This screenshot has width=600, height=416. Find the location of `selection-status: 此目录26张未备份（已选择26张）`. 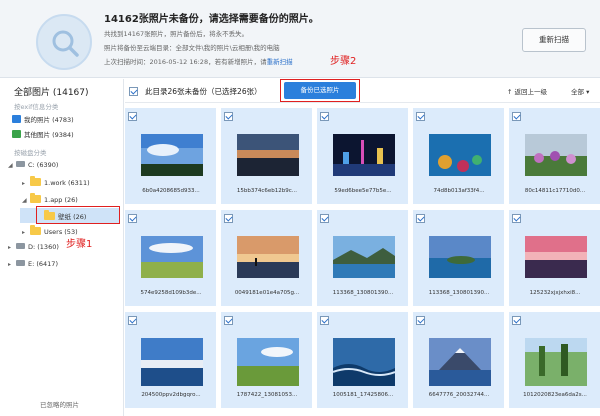

selection-status: 此目录26张未备份（已选择26张） is located at coordinates (203, 91).